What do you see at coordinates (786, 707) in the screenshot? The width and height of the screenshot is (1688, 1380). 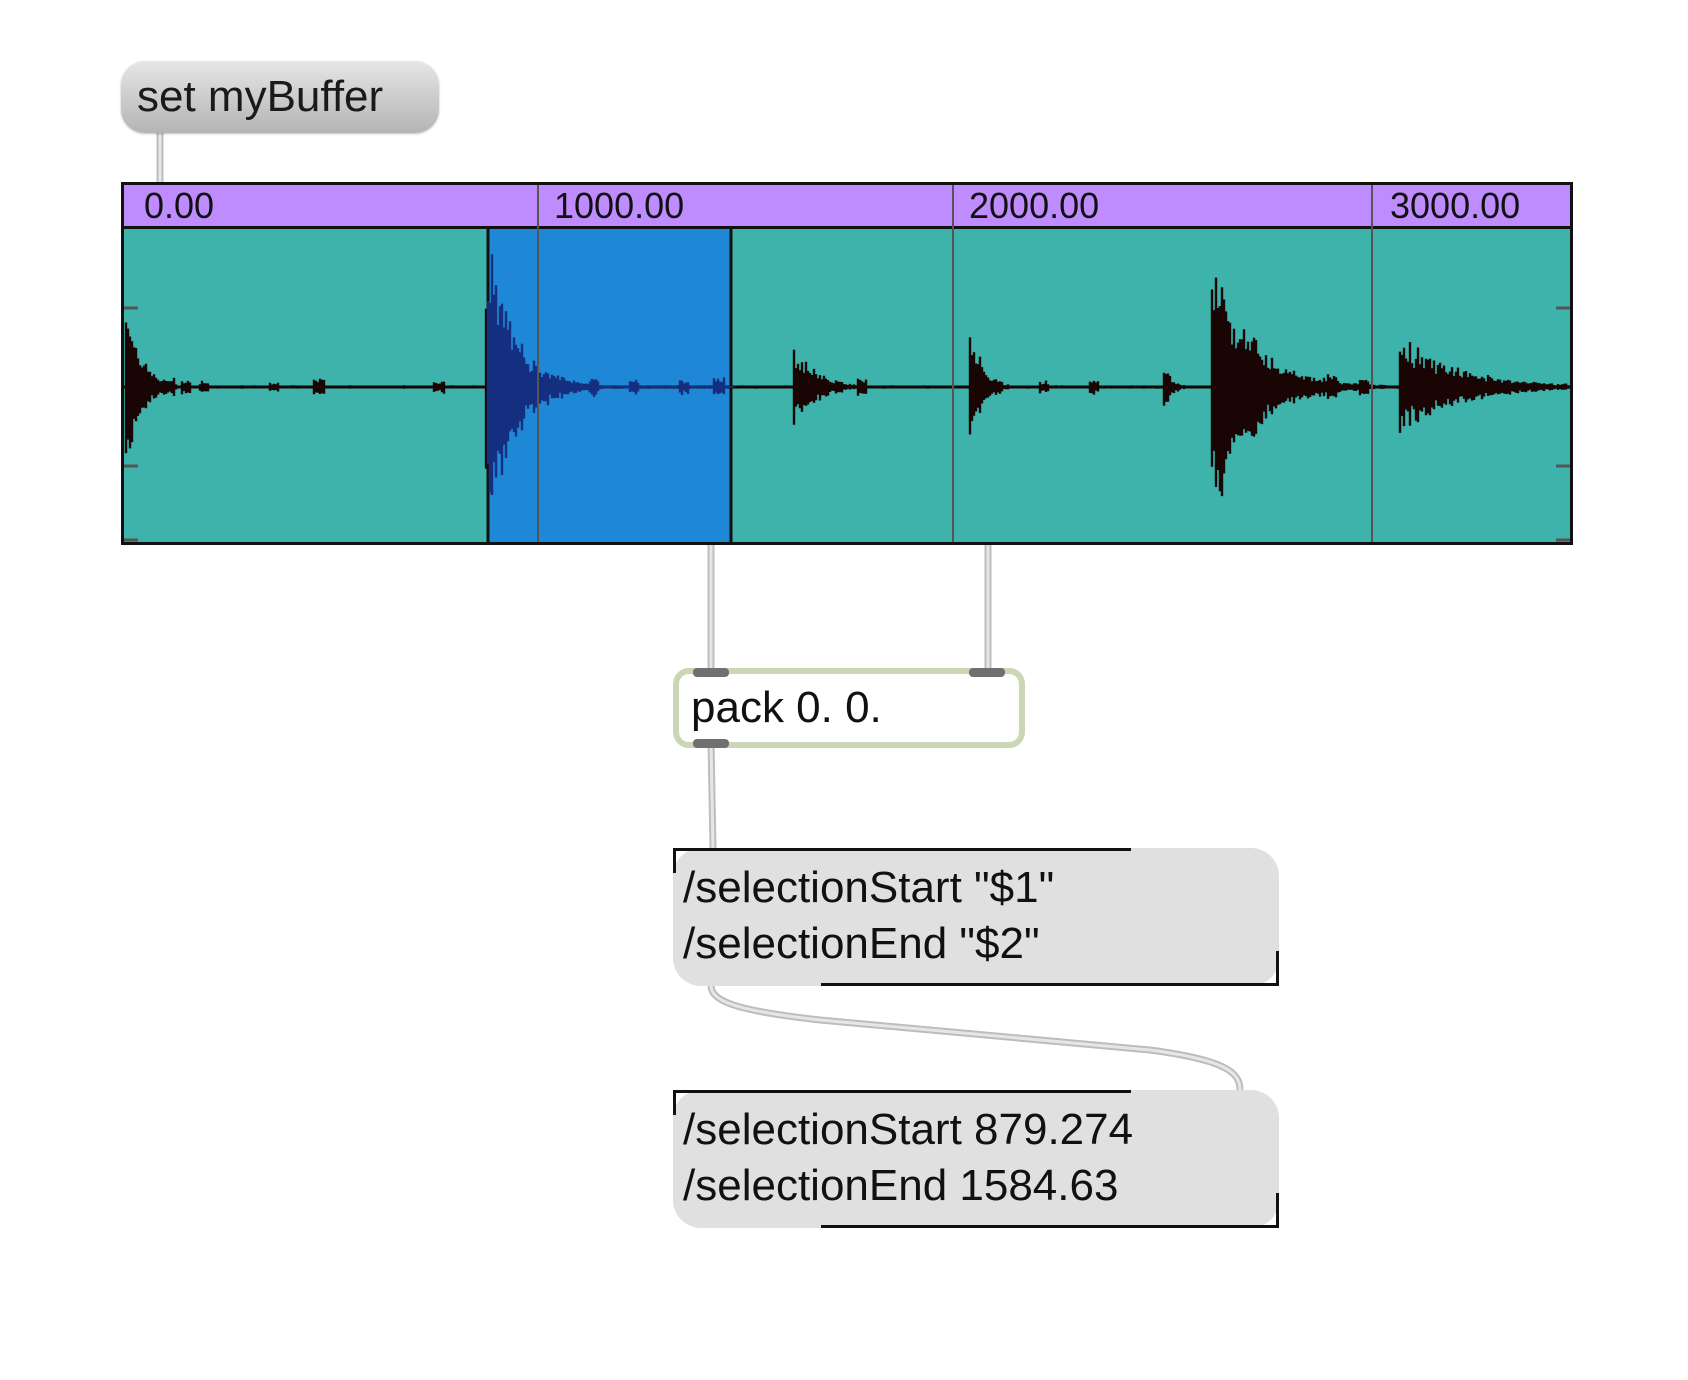 I see `pack-object-label: pack 0. 0.` at bounding box center [786, 707].